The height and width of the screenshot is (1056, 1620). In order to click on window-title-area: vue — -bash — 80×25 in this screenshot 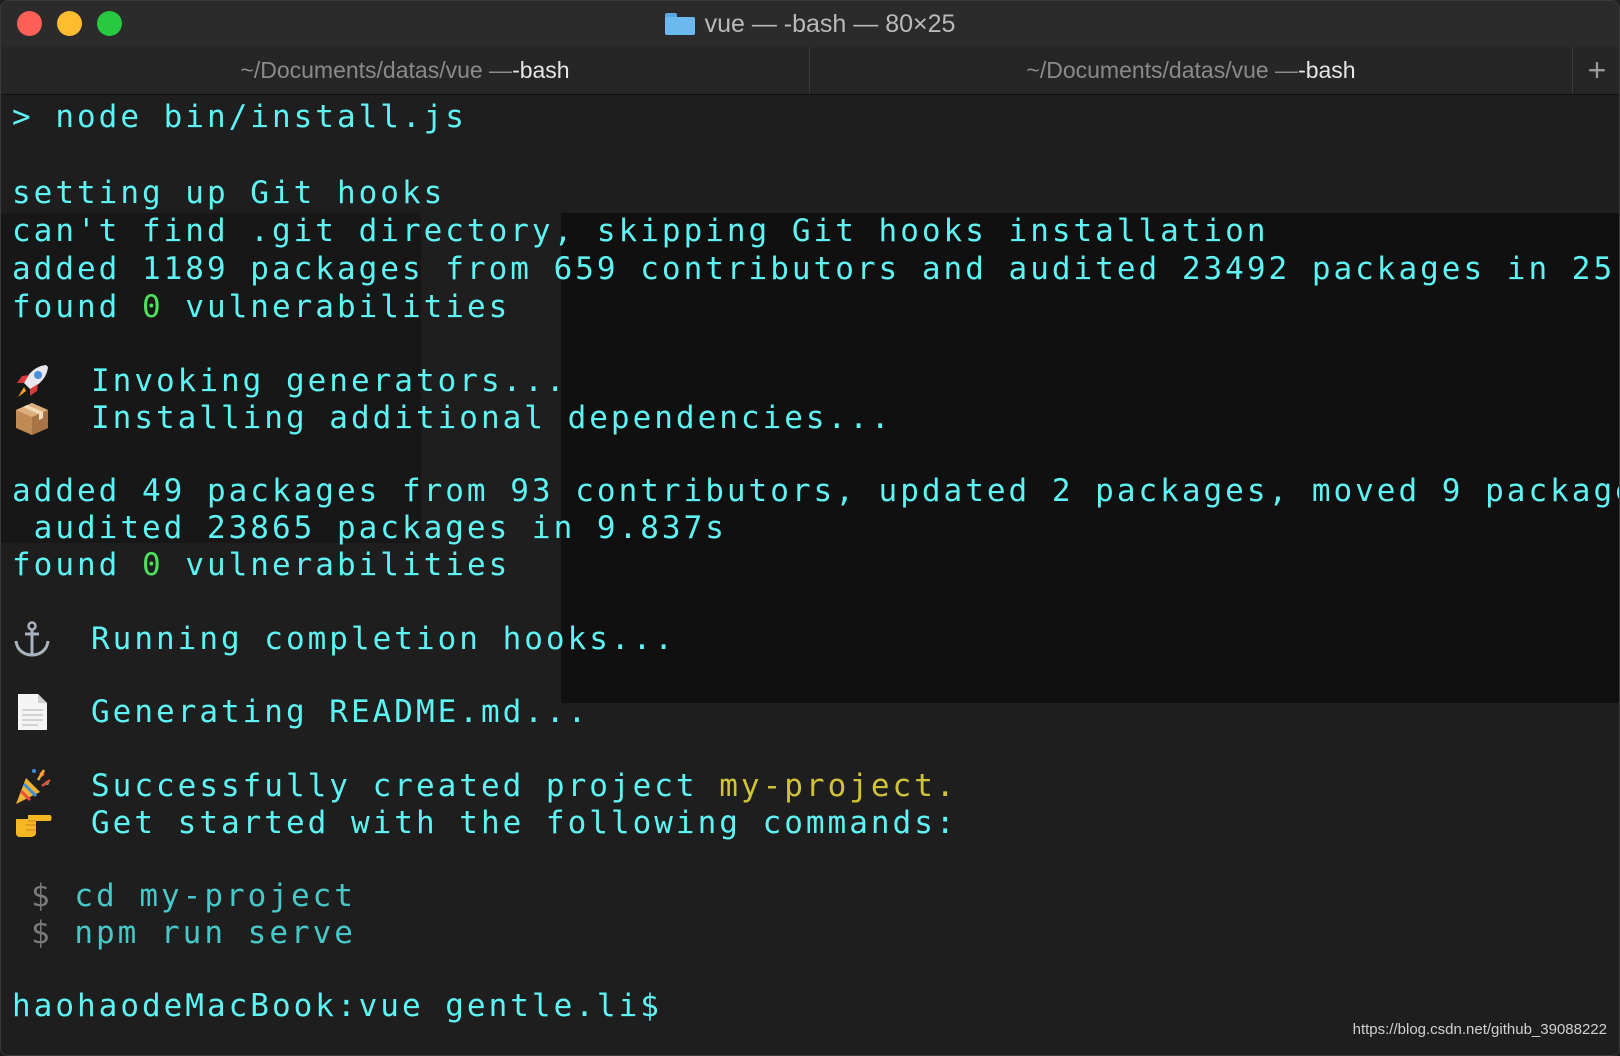, I will do `click(810, 24)`.